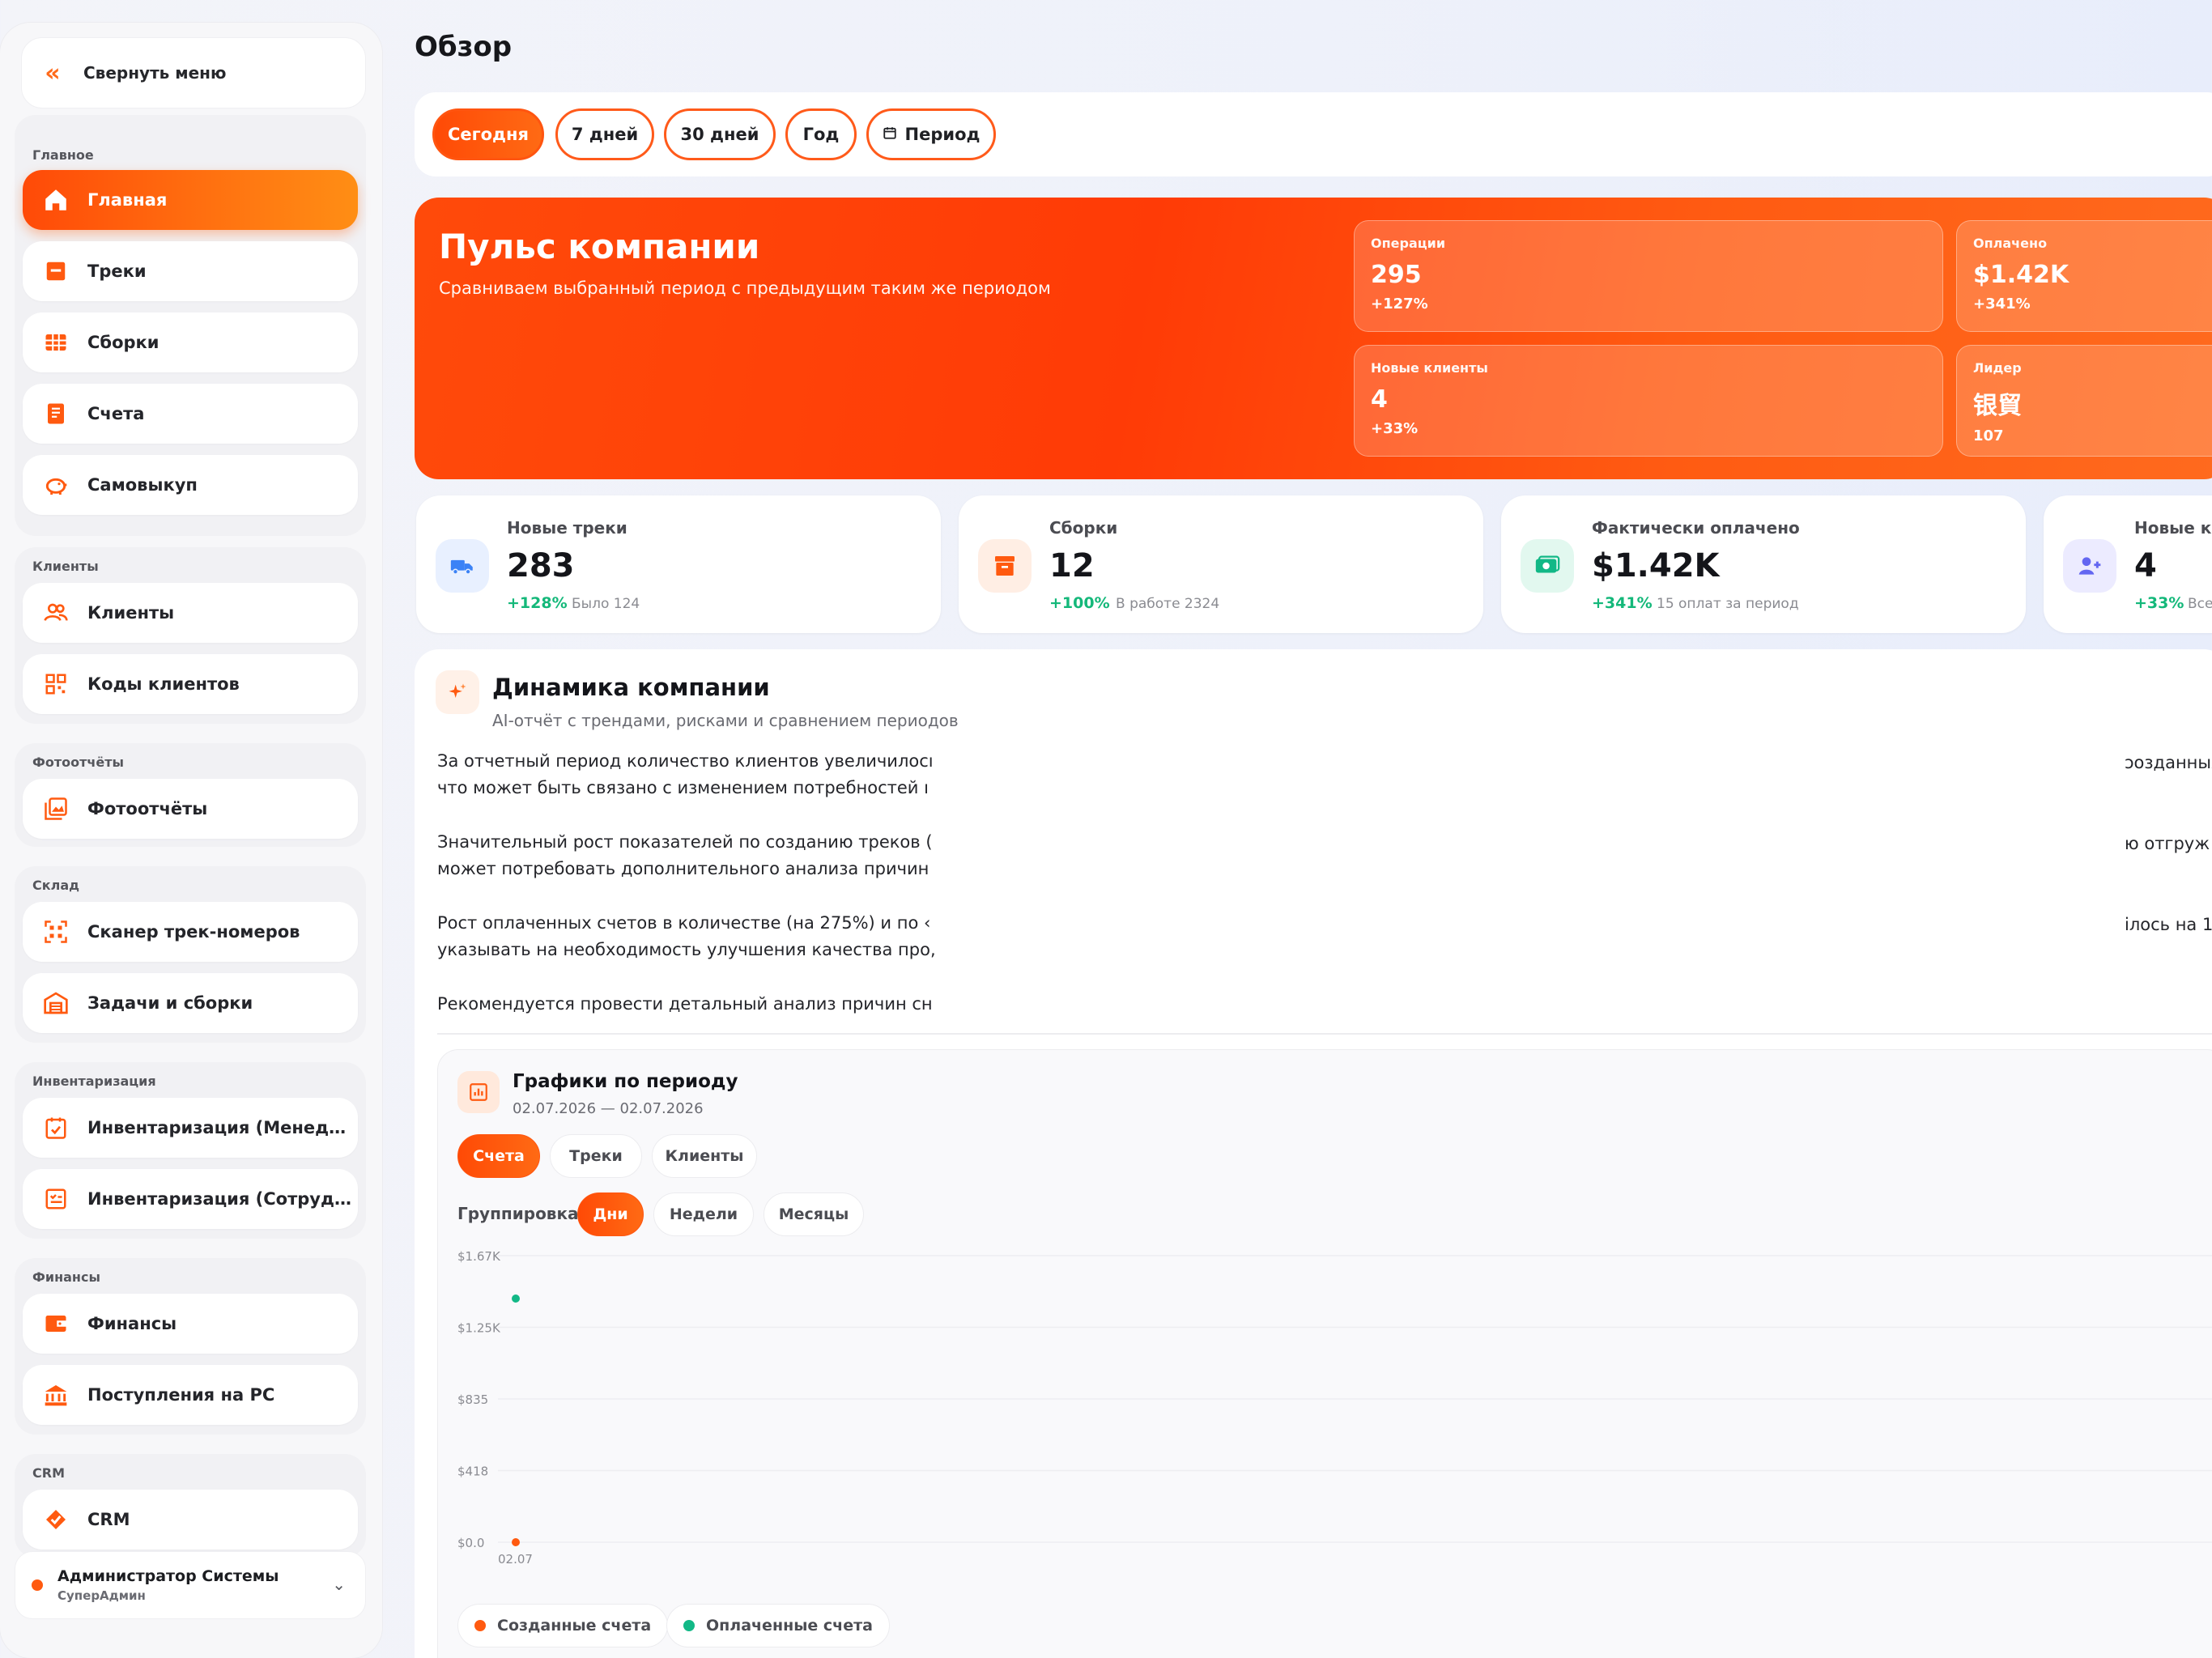 The height and width of the screenshot is (1658, 2212). What do you see at coordinates (2128, 564) in the screenshot?
I see `stat-card-new-clients: Новые кл 4 +33% Все` at bounding box center [2128, 564].